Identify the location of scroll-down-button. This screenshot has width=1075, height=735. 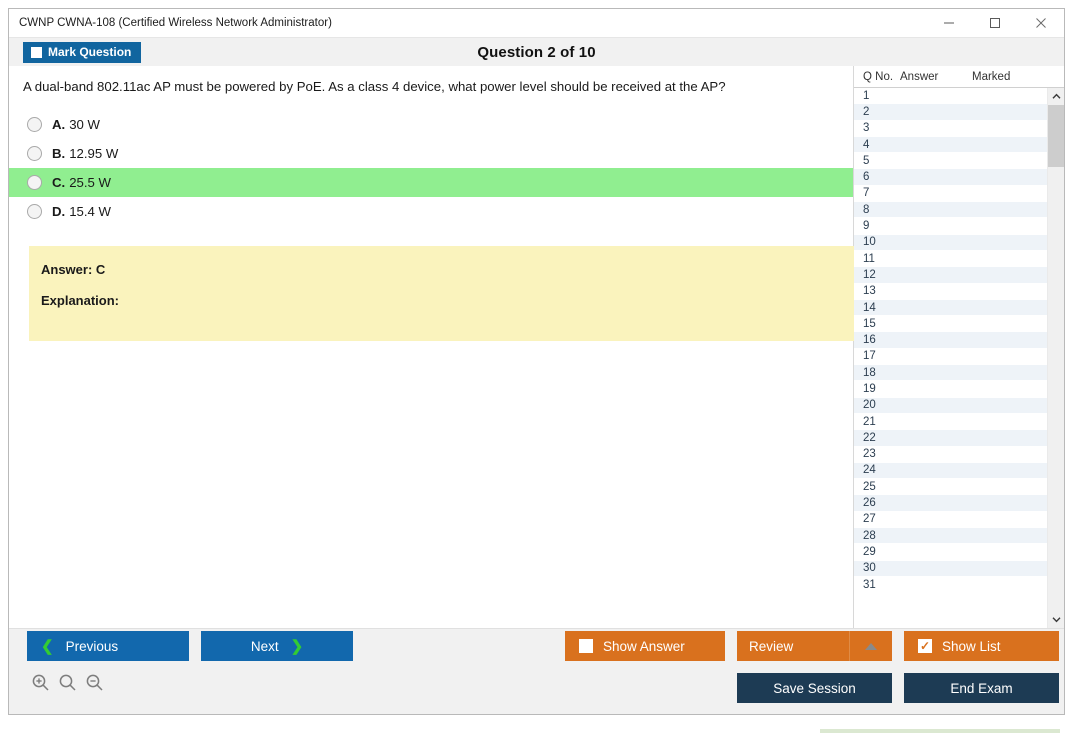
(1056, 619).